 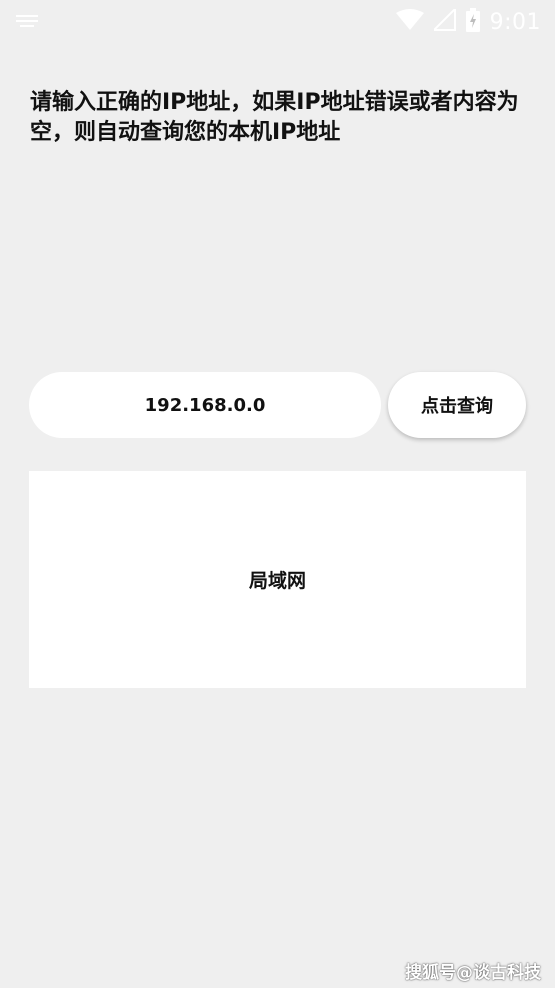 I want to click on cellular-signal-icon, so click(x=443, y=20).